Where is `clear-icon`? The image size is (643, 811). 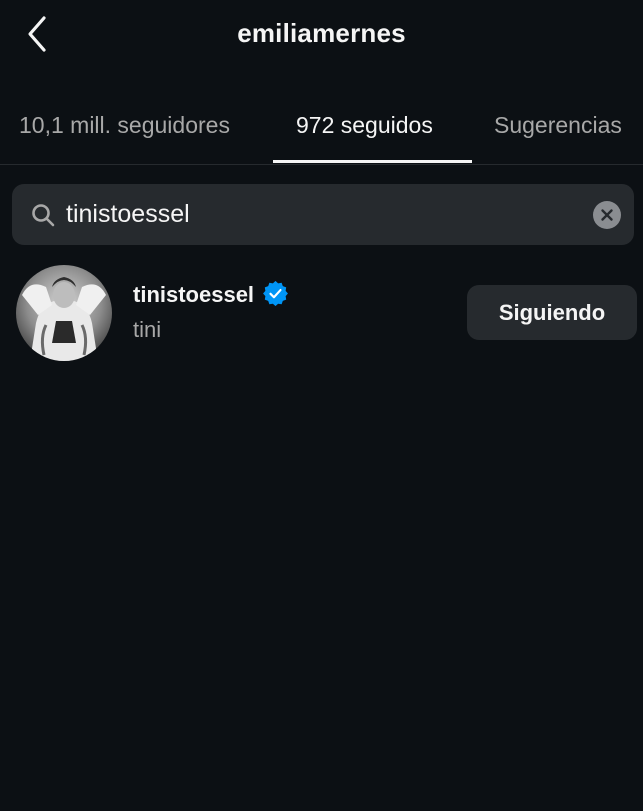
clear-icon is located at coordinates (607, 215).